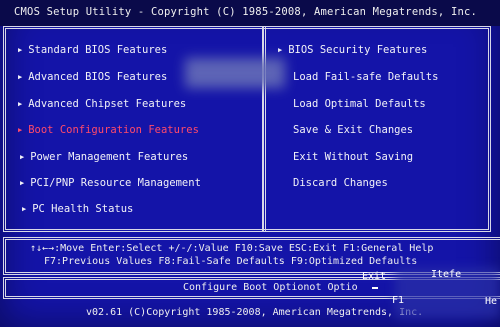 This screenshot has width=500, height=327. Describe the element at coordinates (398, 300) in the screenshot. I see `popup-f1-label: F1` at that location.